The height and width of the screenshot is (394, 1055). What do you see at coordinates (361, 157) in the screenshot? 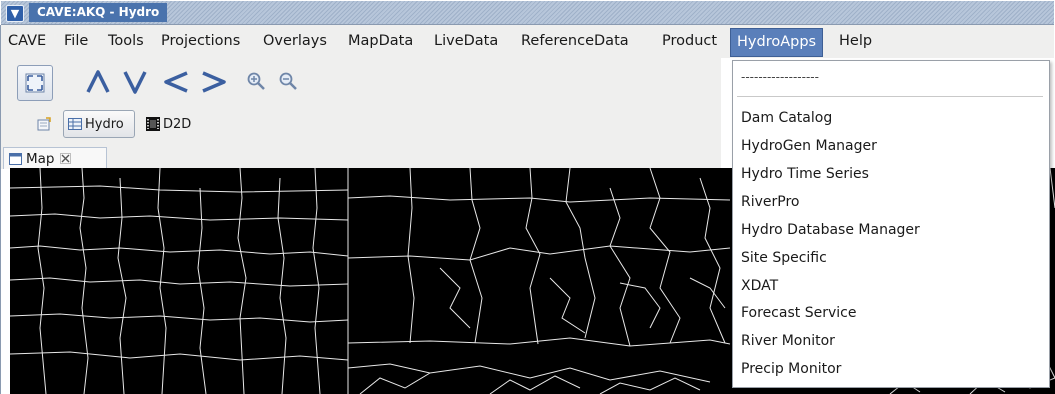
I see `editor-tab-bar: Map` at bounding box center [361, 157].